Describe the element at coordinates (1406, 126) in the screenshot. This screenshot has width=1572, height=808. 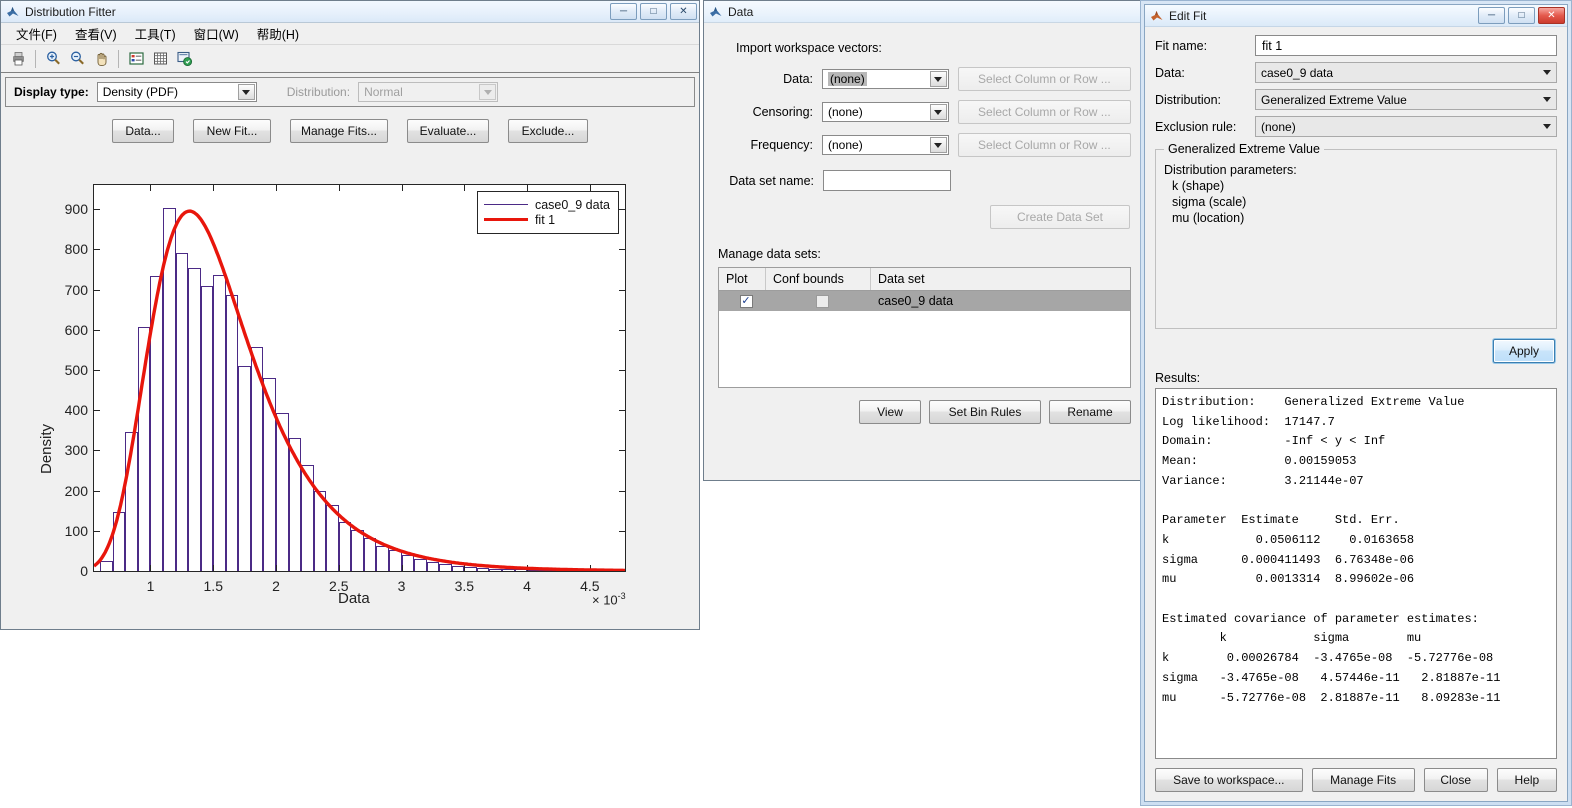
I see `exclusion-rule-select: (none)` at that location.